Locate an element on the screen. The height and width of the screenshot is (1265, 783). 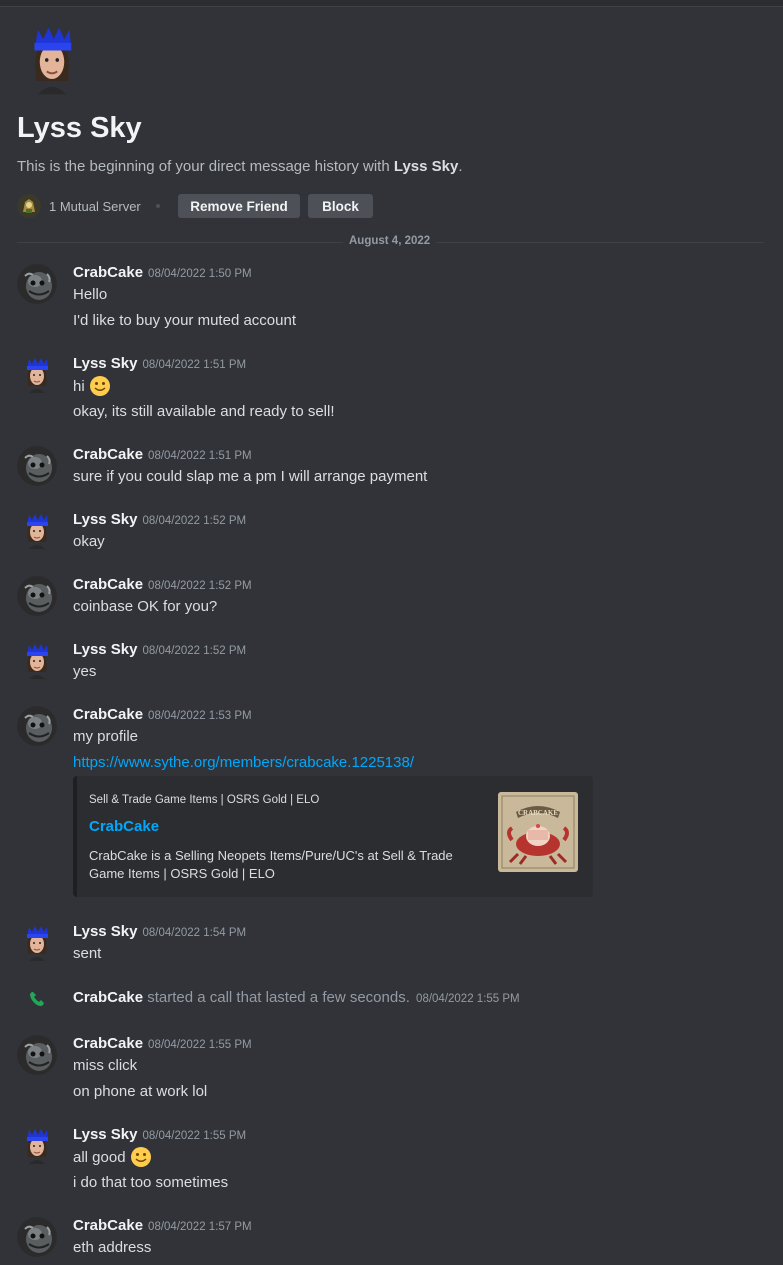
message-author: Lyss Sky 08/04/2022 1:55 PM is located at coordinates (159, 1134).